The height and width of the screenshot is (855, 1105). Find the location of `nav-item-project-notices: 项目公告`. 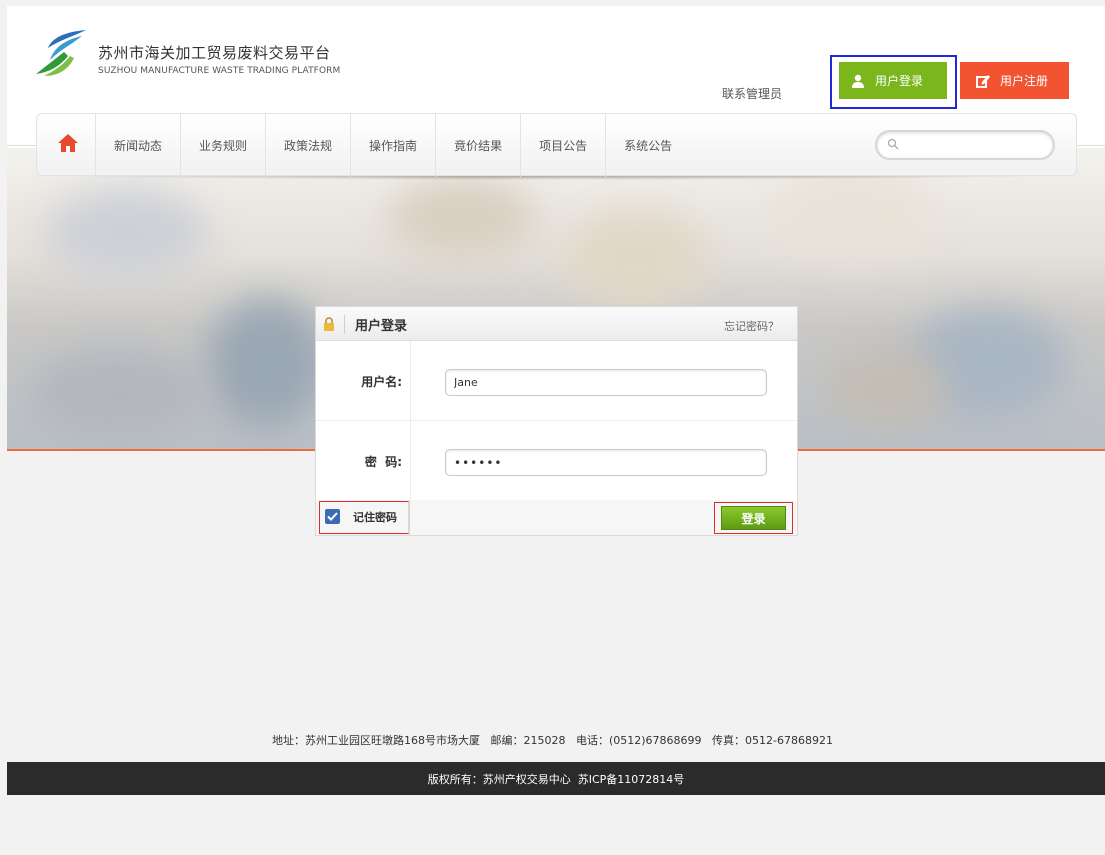

nav-item-project-notices: 项目公告 is located at coordinates (562, 145).